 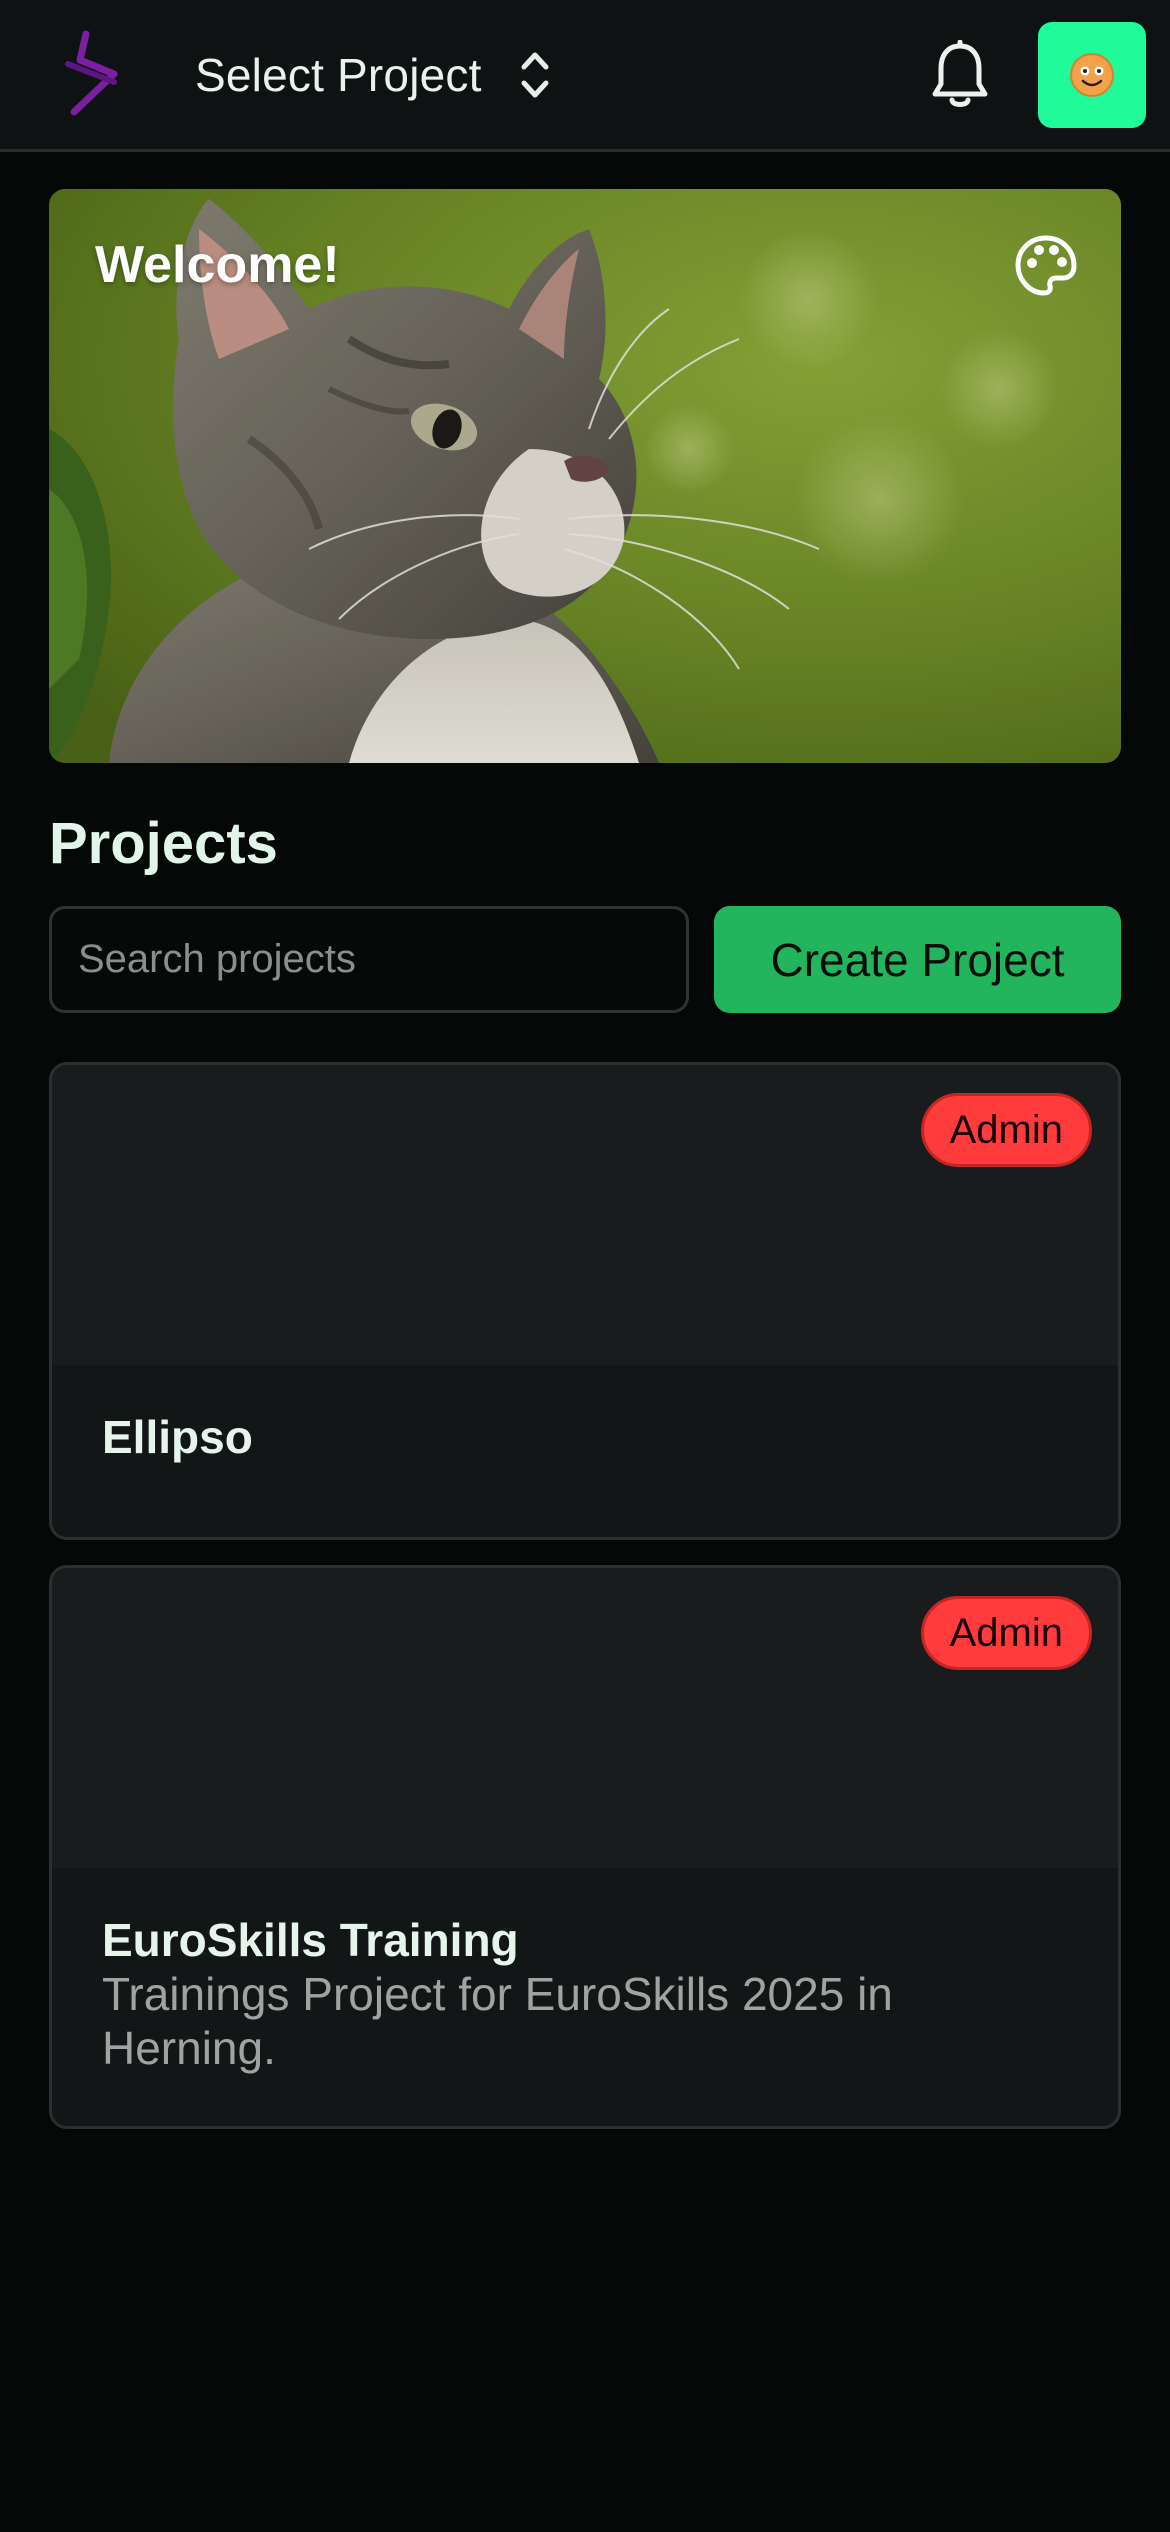 I want to click on projects-heading: Projects, so click(x=163, y=843).